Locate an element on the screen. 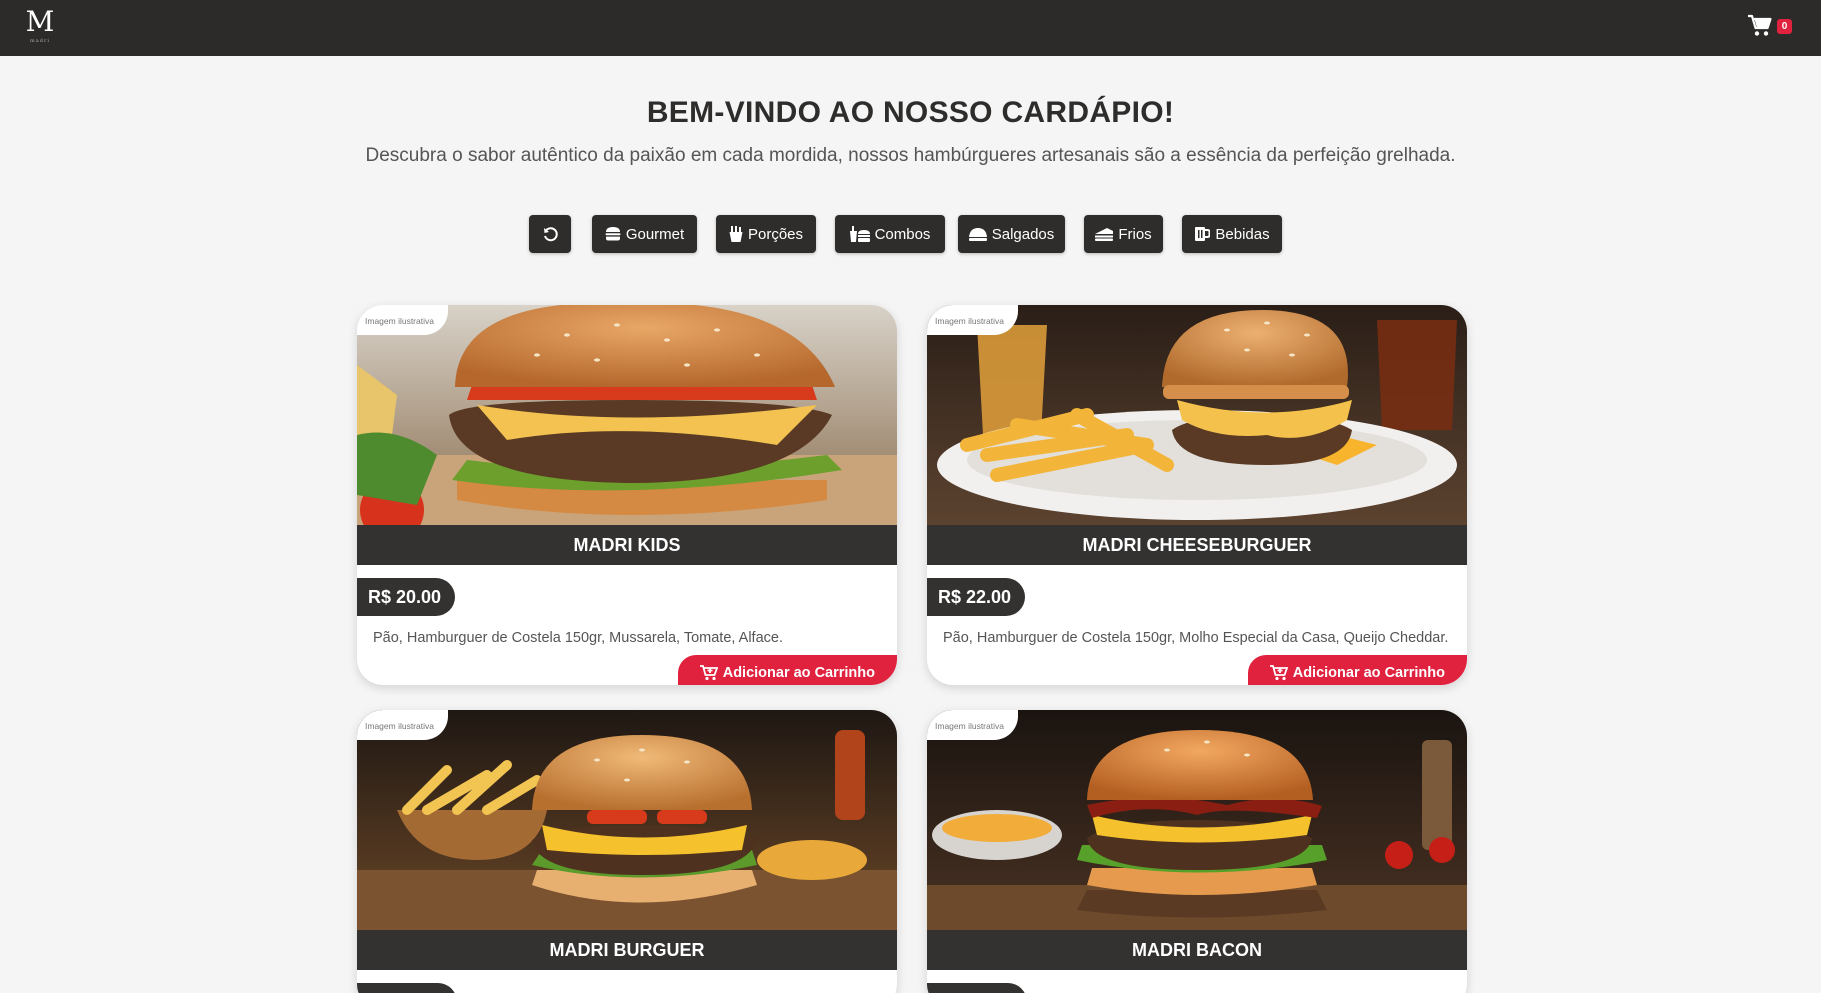  logo-letter: M is located at coordinates (40, 21).